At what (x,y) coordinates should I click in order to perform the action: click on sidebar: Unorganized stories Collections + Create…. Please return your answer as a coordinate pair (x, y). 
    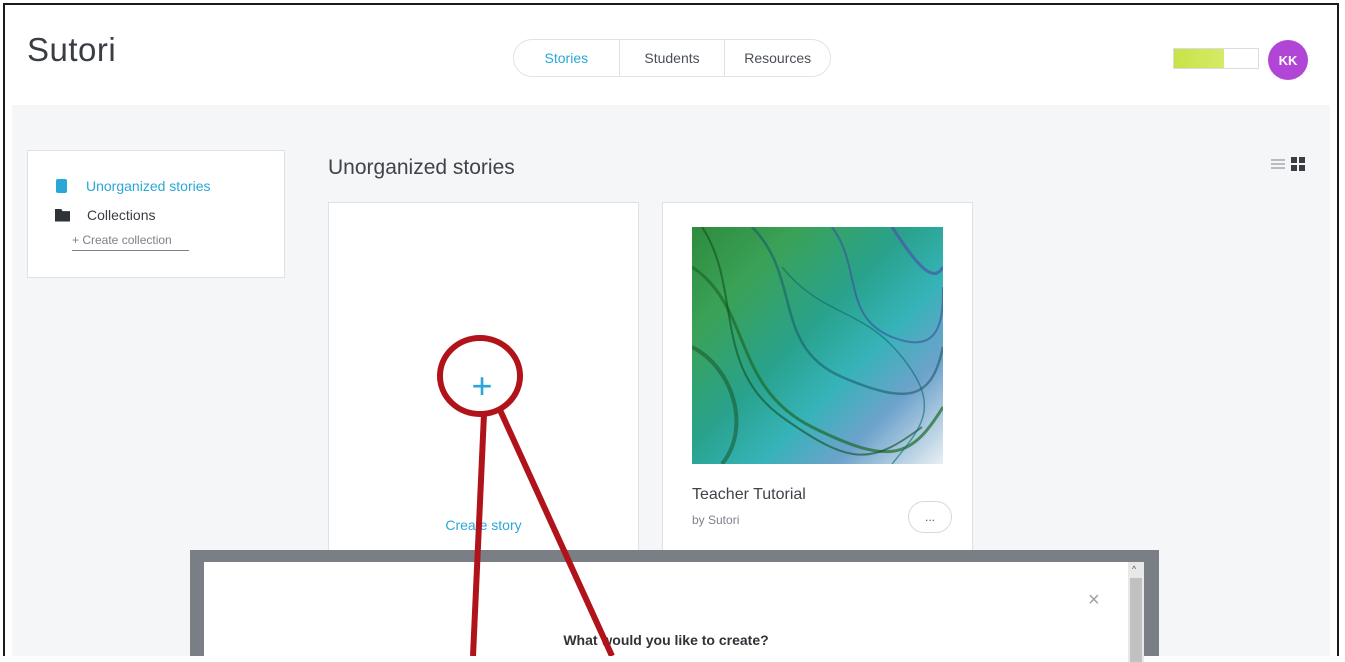
    Looking at the image, I should click on (156, 214).